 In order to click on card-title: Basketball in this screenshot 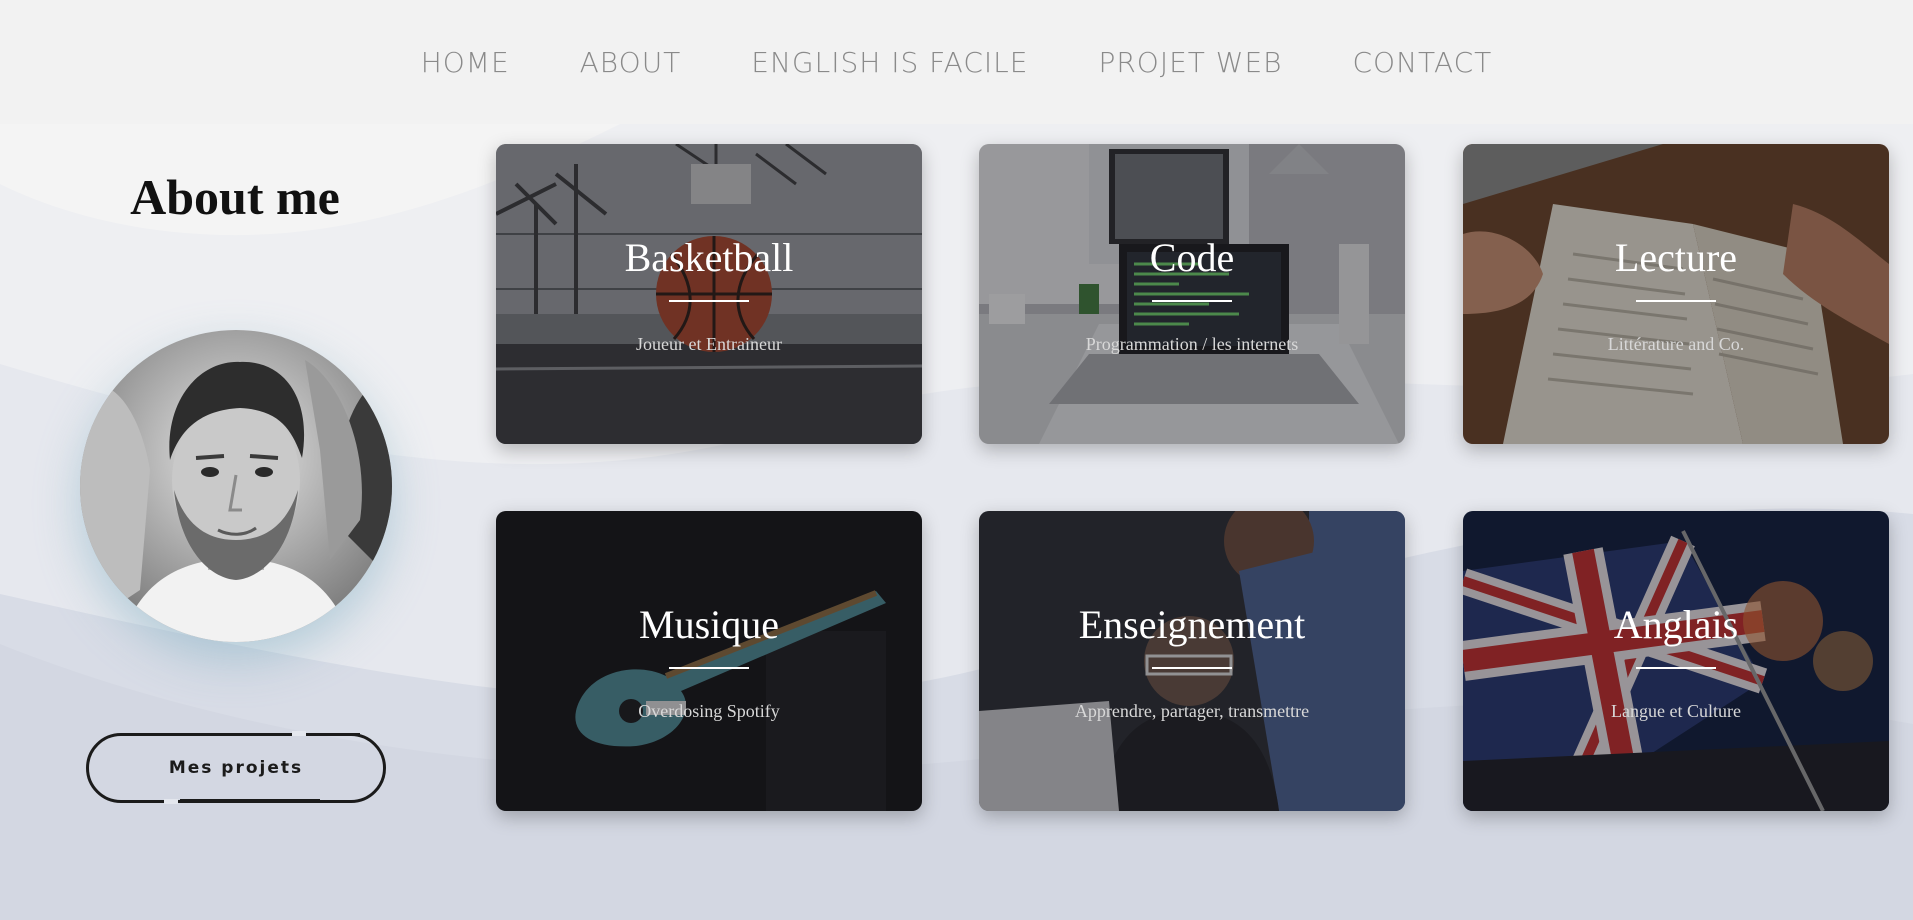, I will do `click(709, 257)`.